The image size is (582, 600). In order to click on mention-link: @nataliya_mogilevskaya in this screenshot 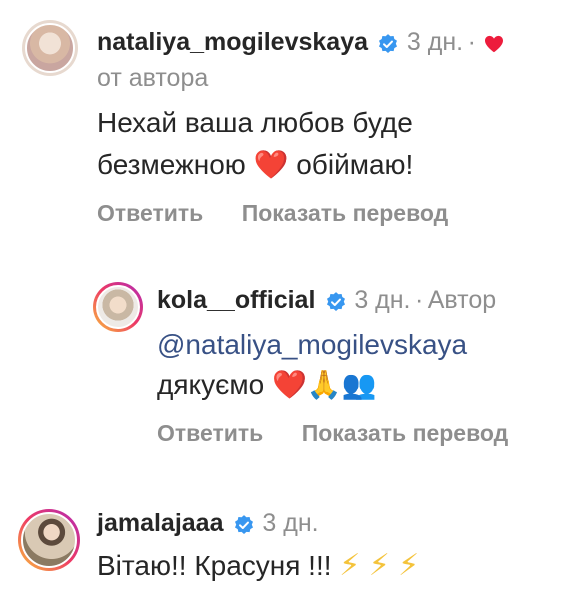, I will do `click(312, 345)`.